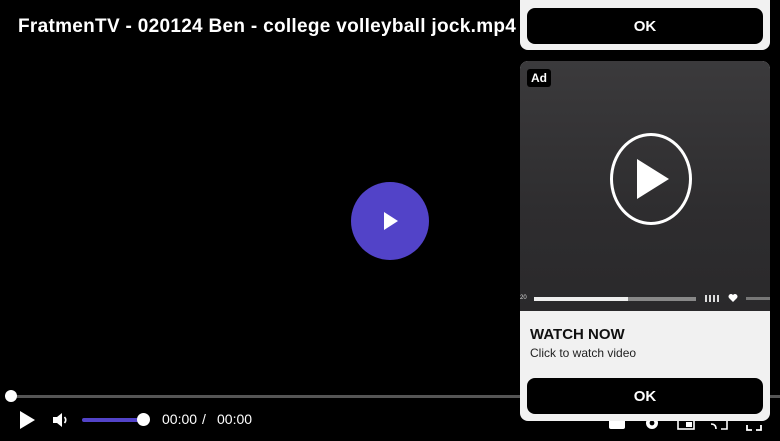 The height and width of the screenshot is (441, 780). Describe the element at coordinates (11, 396) in the screenshot. I see `seek-handle` at that location.